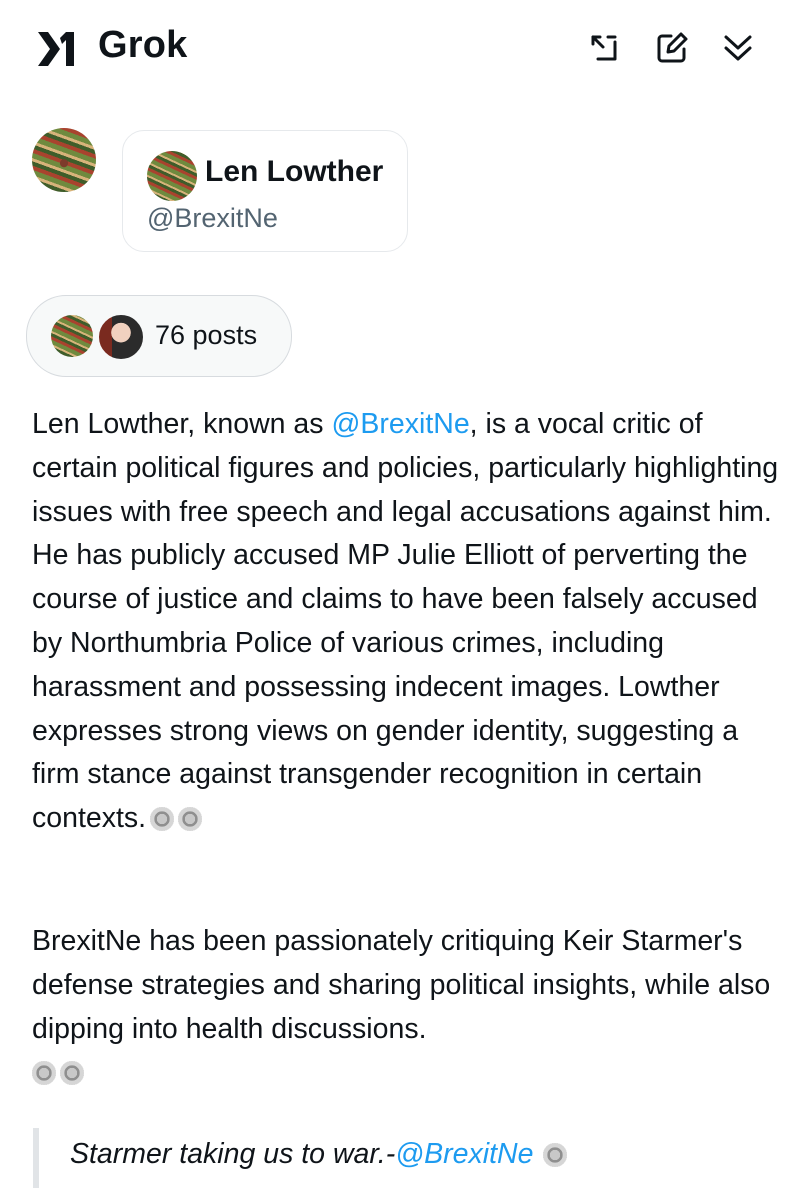 Image resolution: width=810 pixels, height=1200 pixels. I want to click on posts-count-label: 76 posts, so click(206, 335).